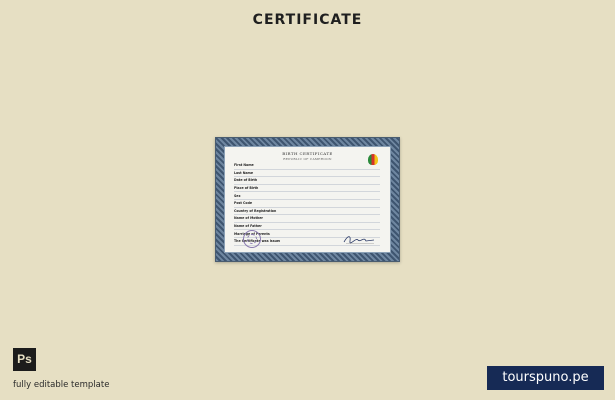 This screenshot has width=615, height=400. I want to click on field-row: Place of Birth, so click(307, 189).